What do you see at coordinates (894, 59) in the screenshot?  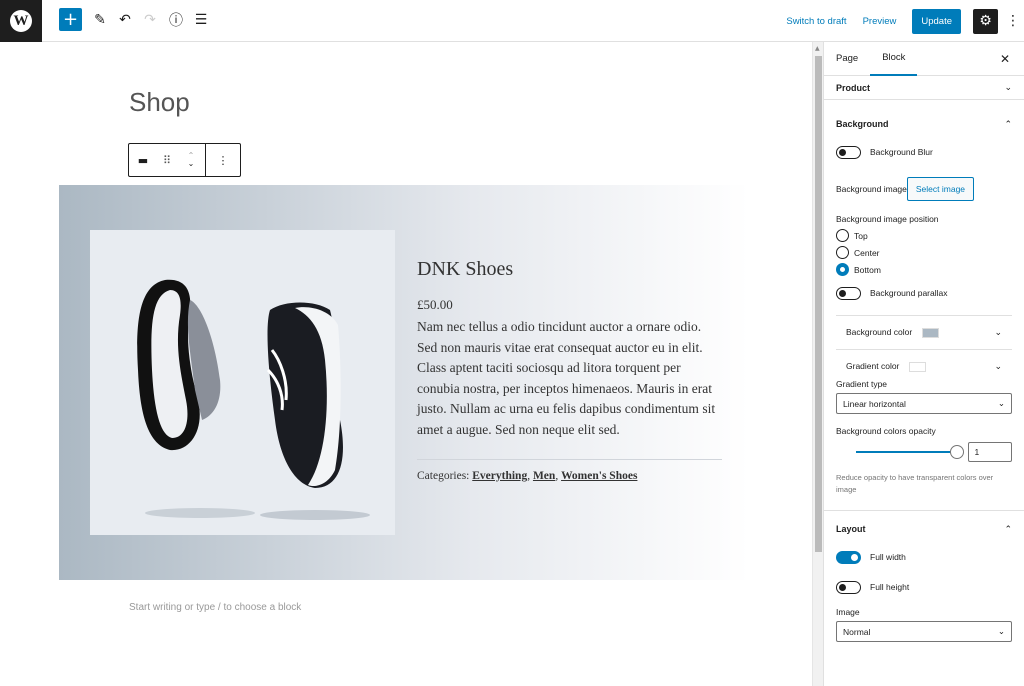 I see `tab-block: Block` at bounding box center [894, 59].